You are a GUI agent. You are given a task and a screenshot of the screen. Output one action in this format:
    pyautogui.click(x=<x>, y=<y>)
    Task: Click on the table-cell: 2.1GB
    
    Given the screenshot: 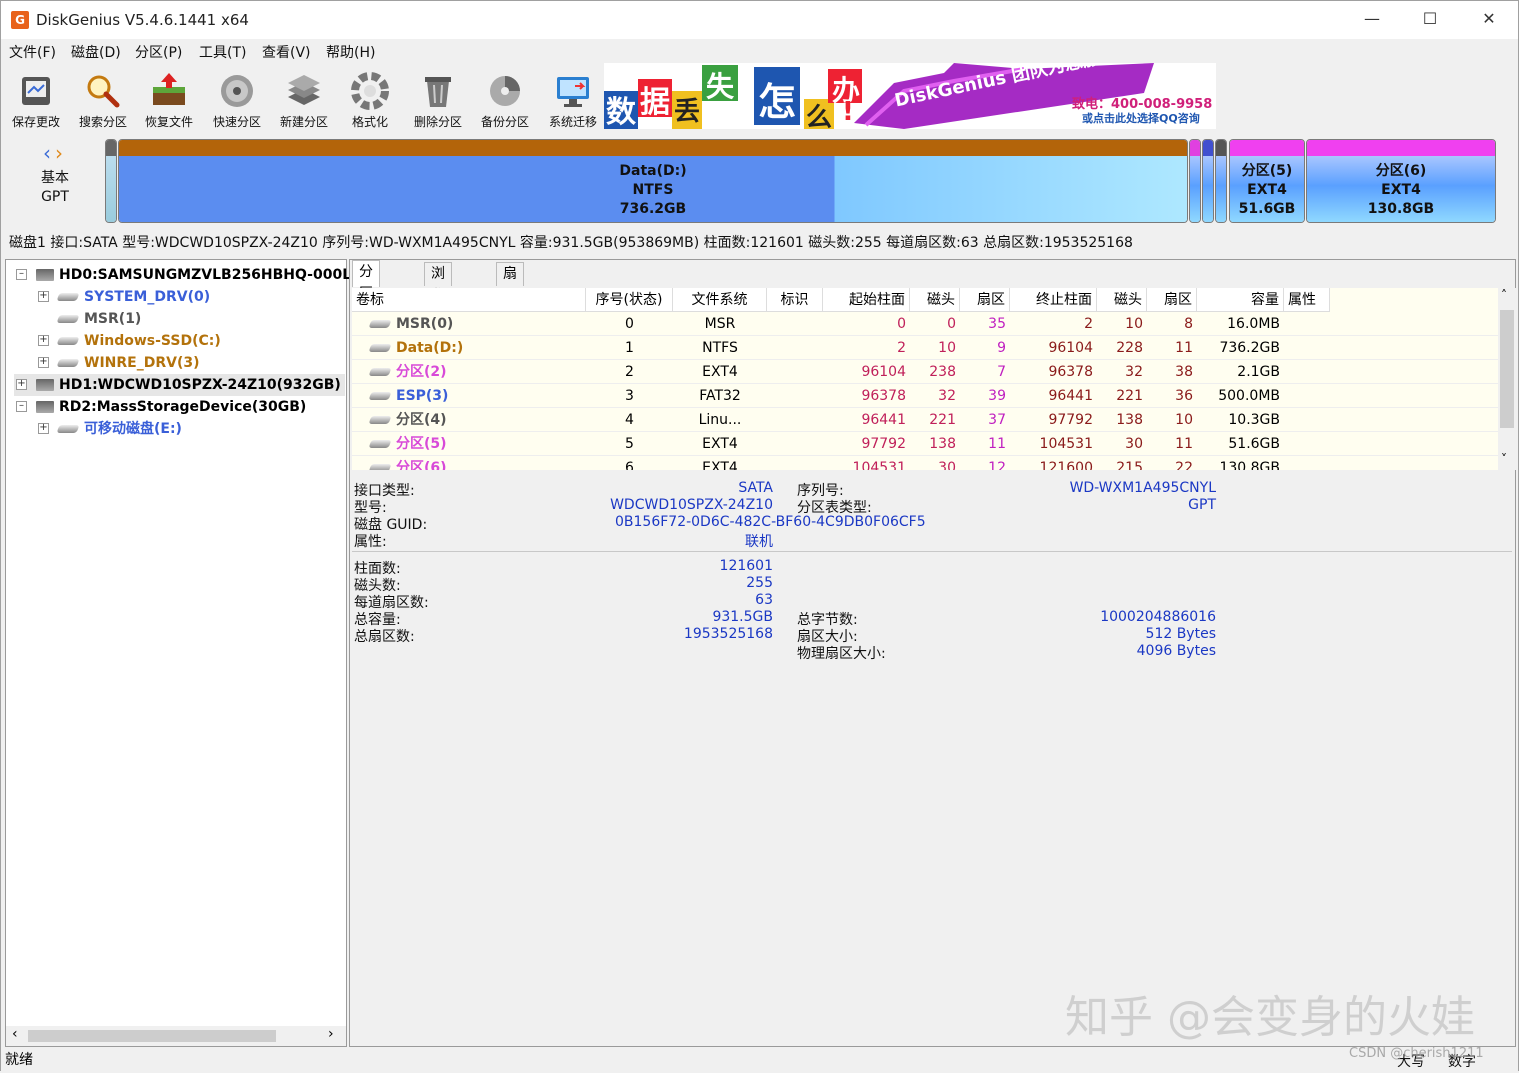 What is the action you would take?
    pyautogui.click(x=1258, y=372)
    